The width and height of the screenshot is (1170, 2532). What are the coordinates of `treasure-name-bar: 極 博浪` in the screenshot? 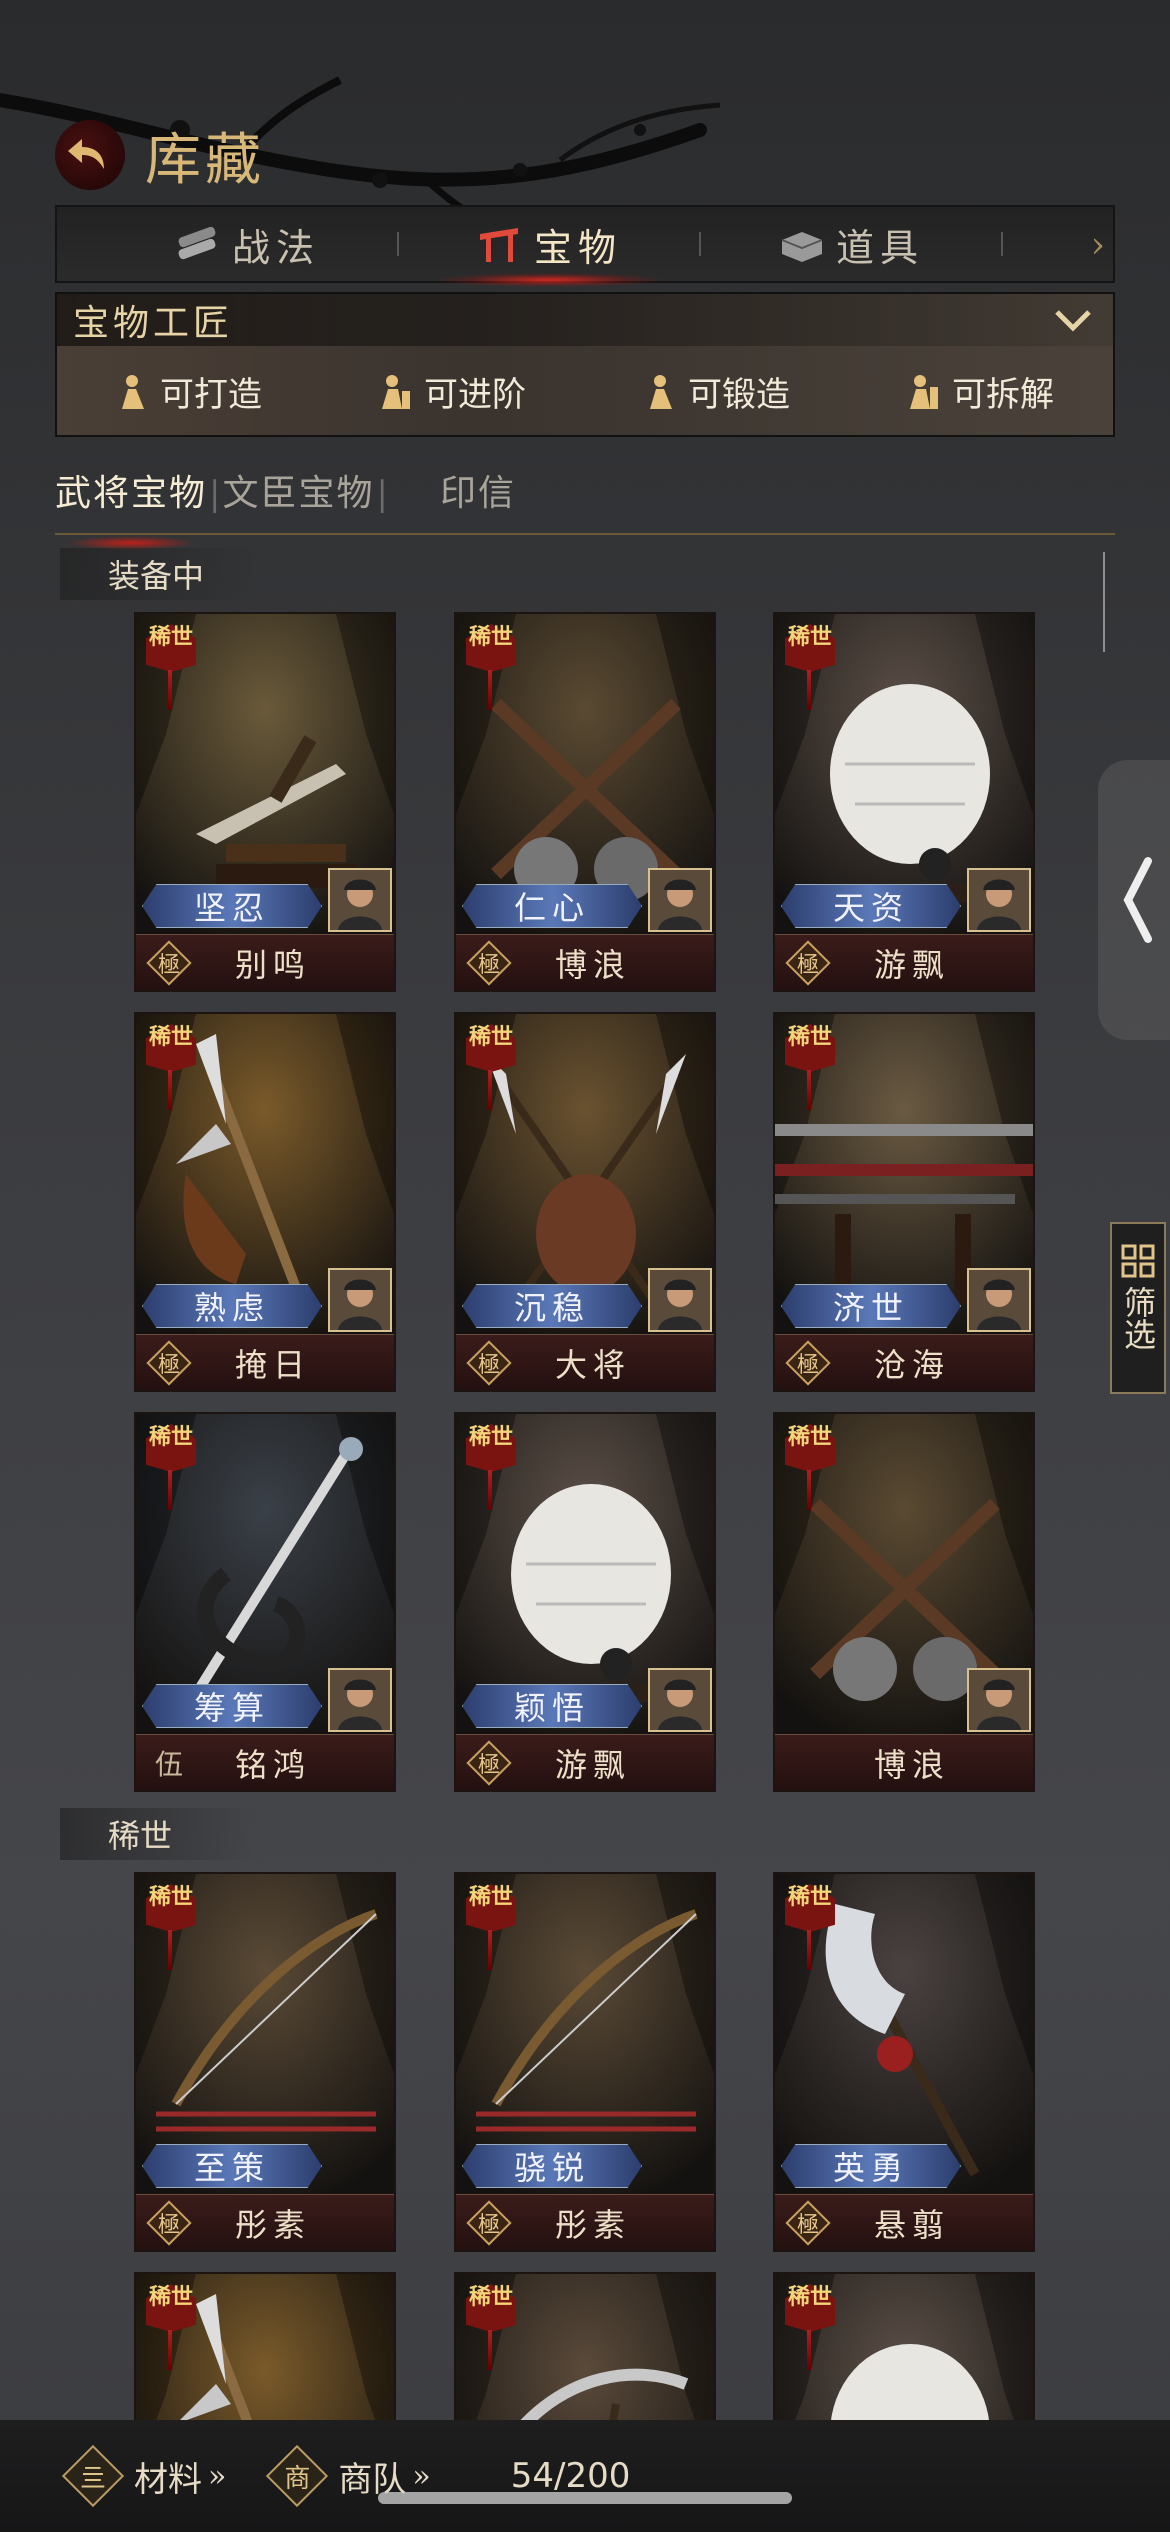 It's located at (585, 962).